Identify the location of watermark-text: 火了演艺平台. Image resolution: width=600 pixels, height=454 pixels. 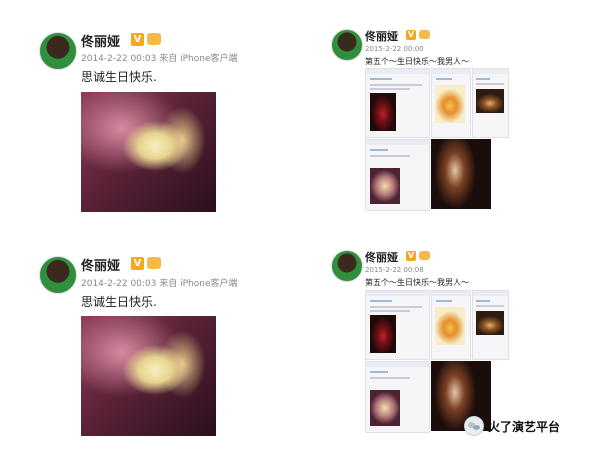
(524, 426).